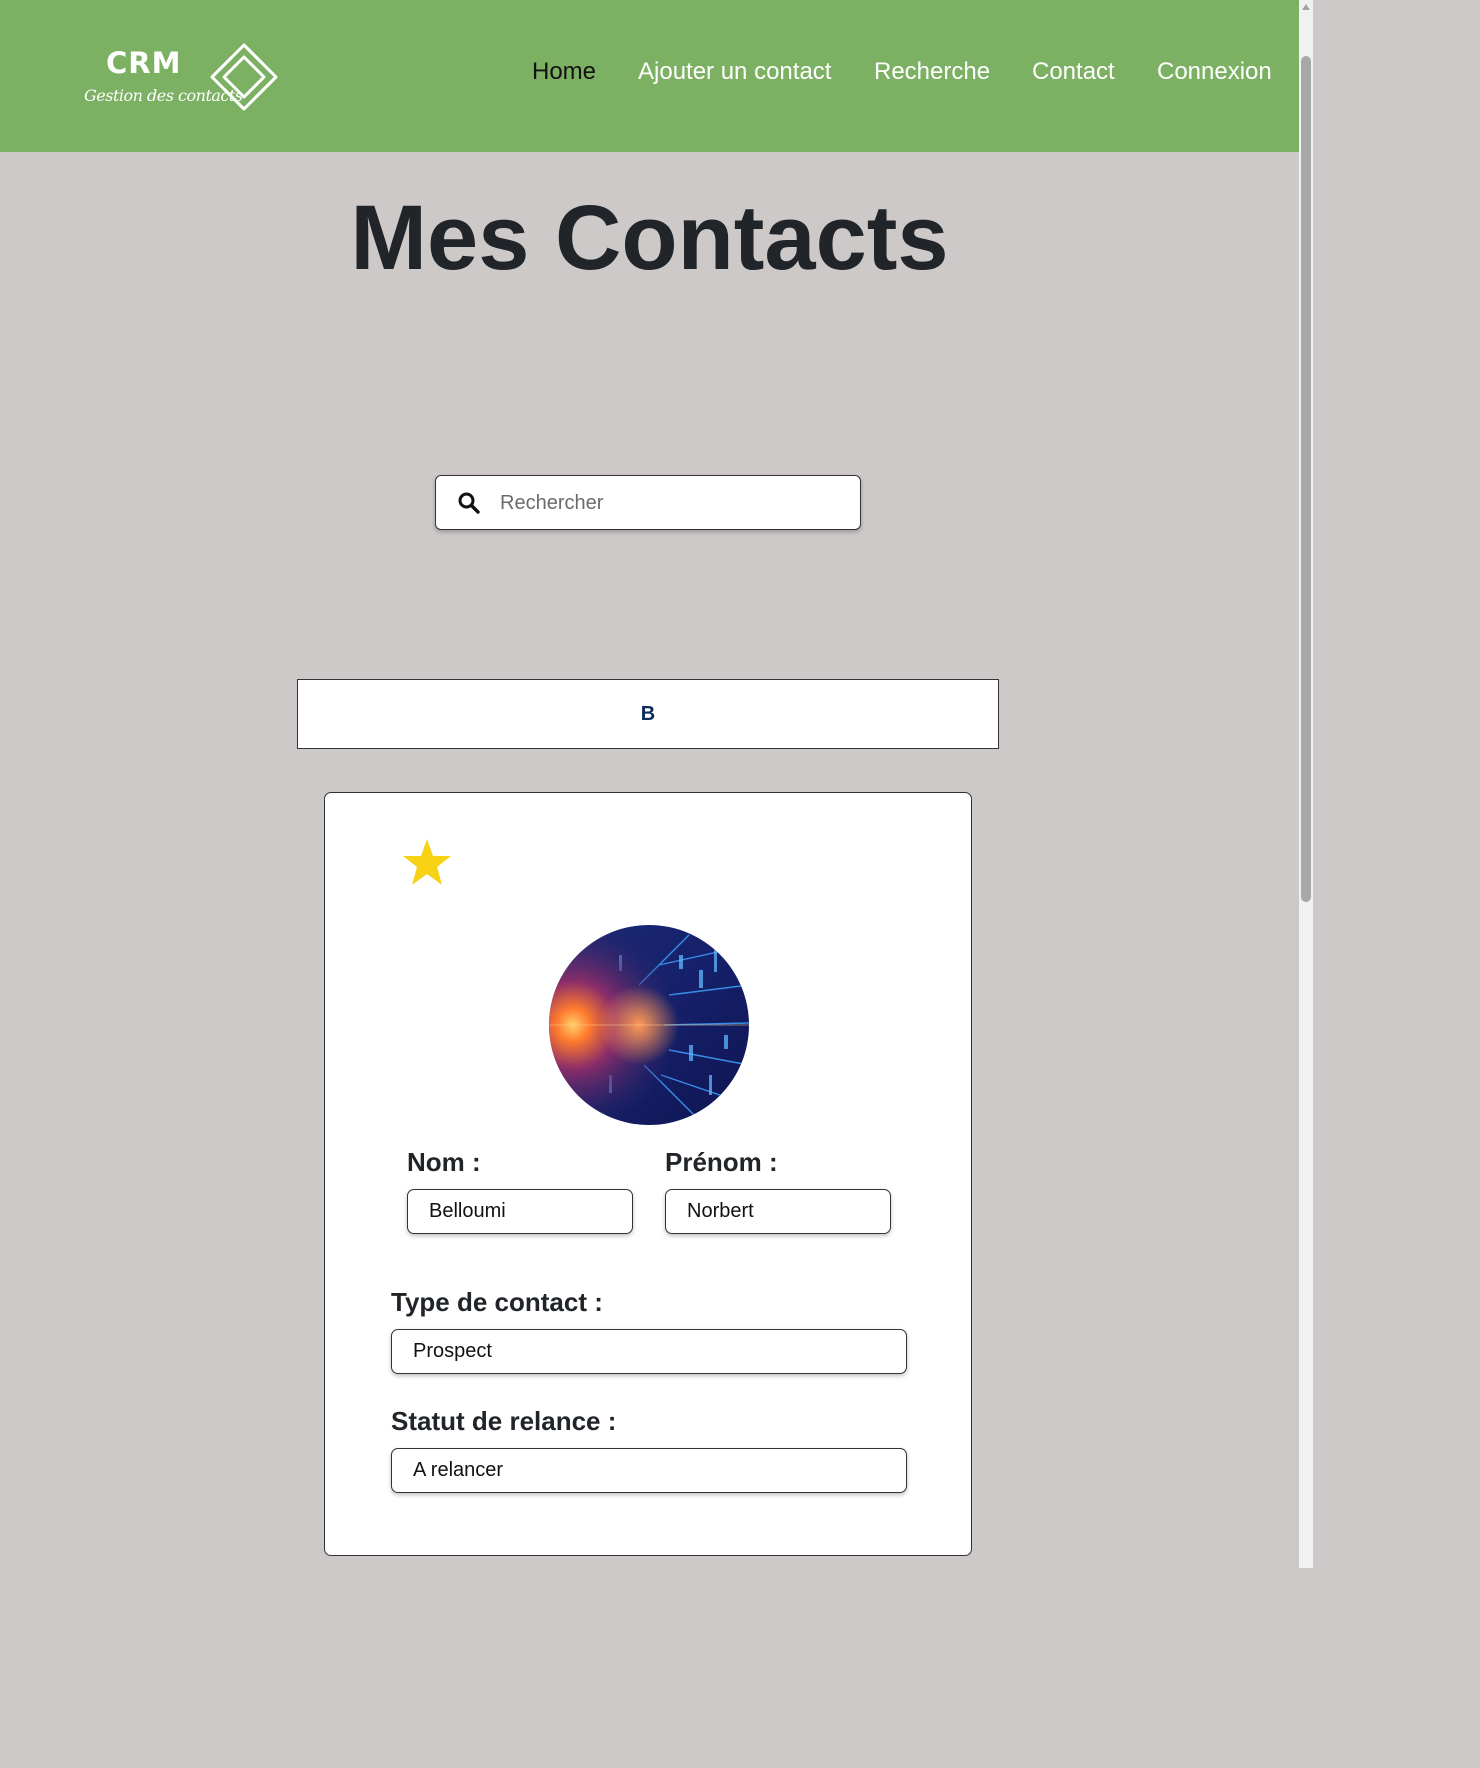 This screenshot has width=1480, height=1768. What do you see at coordinates (1306, 7) in the screenshot?
I see `scroll-up-arrow-icon` at bounding box center [1306, 7].